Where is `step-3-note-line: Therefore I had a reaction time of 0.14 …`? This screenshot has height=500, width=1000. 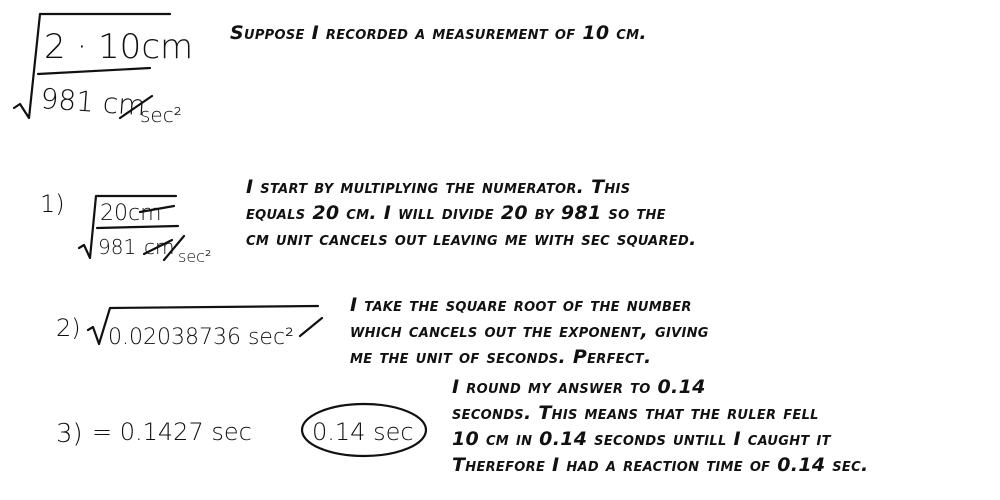 step-3-note-line: Therefore I had a reaction time of 0.14 … is located at coordinates (660, 465).